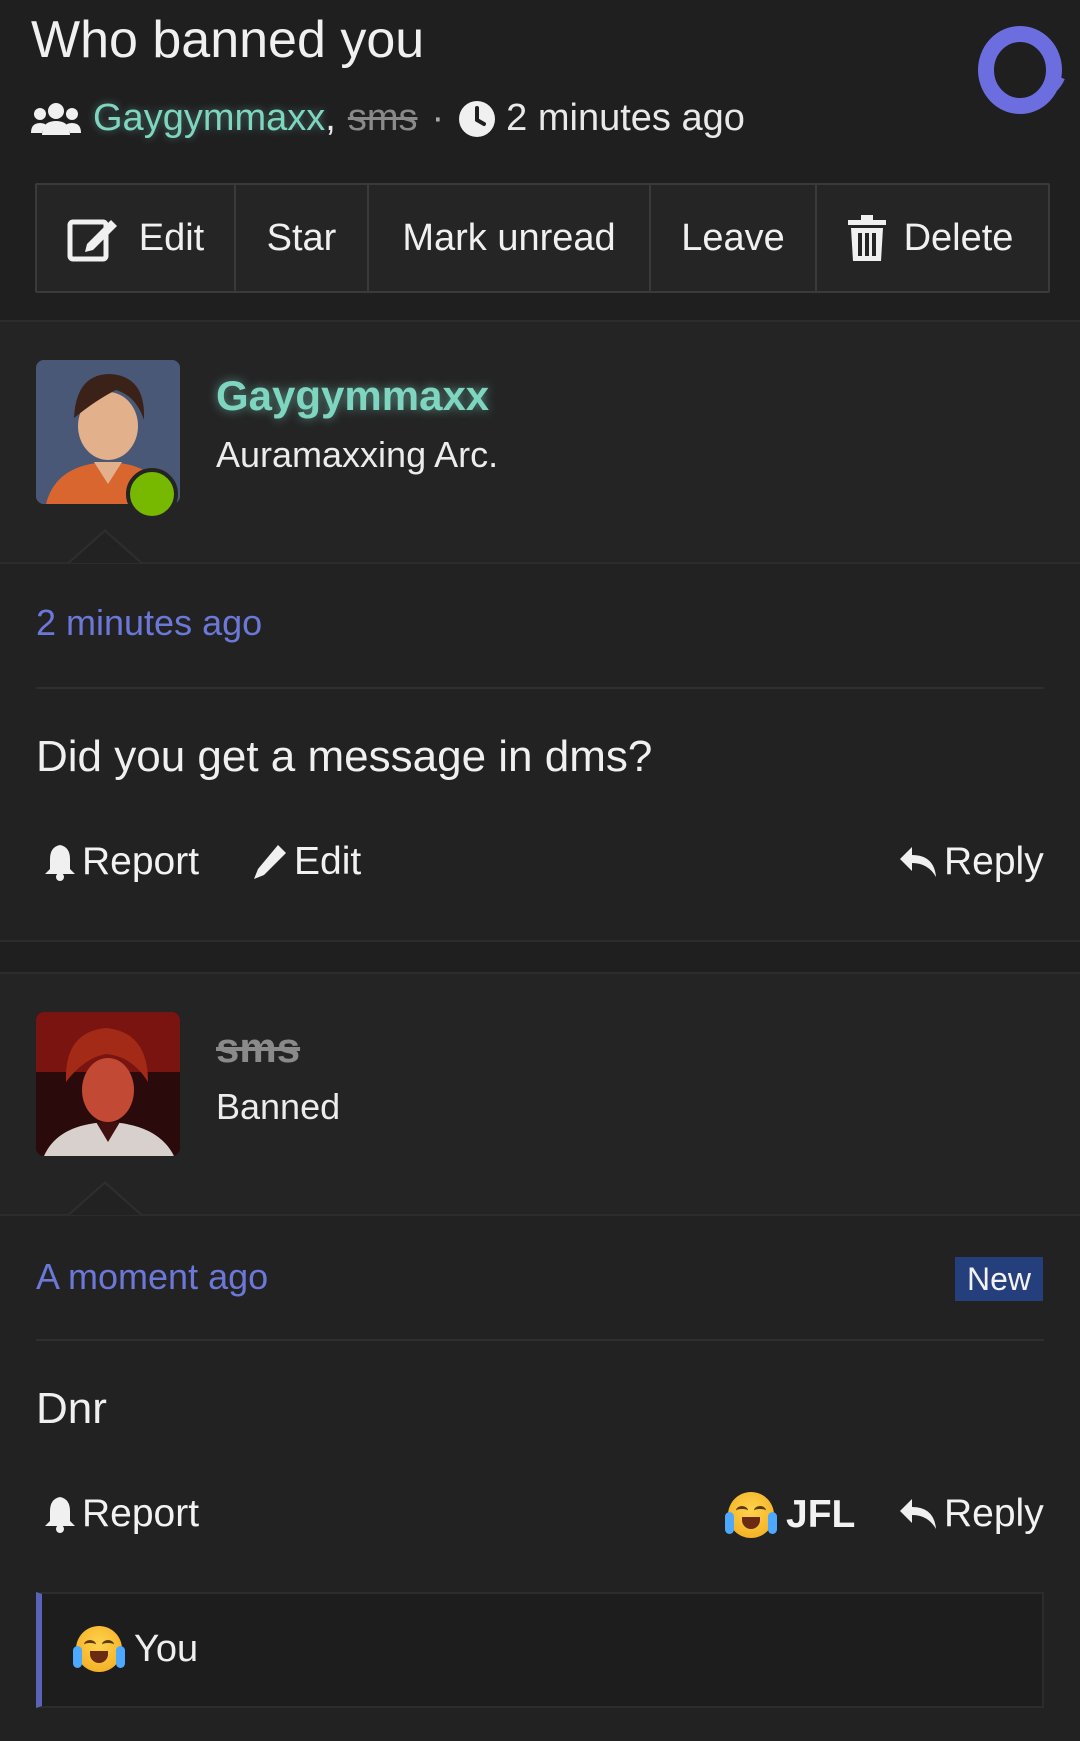 This screenshot has height=1741, width=1080. What do you see at coordinates (866, 238) in the screenshot?
I see `trash-icon` at bounding box center [866, 238].